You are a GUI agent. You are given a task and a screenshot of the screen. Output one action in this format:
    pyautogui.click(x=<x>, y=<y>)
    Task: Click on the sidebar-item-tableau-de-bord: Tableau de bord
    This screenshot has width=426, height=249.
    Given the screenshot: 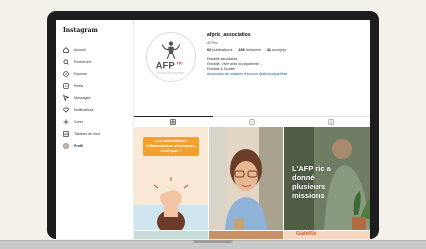 What is the action you would take?
    pyautogui.click(x=98, y=134)
    